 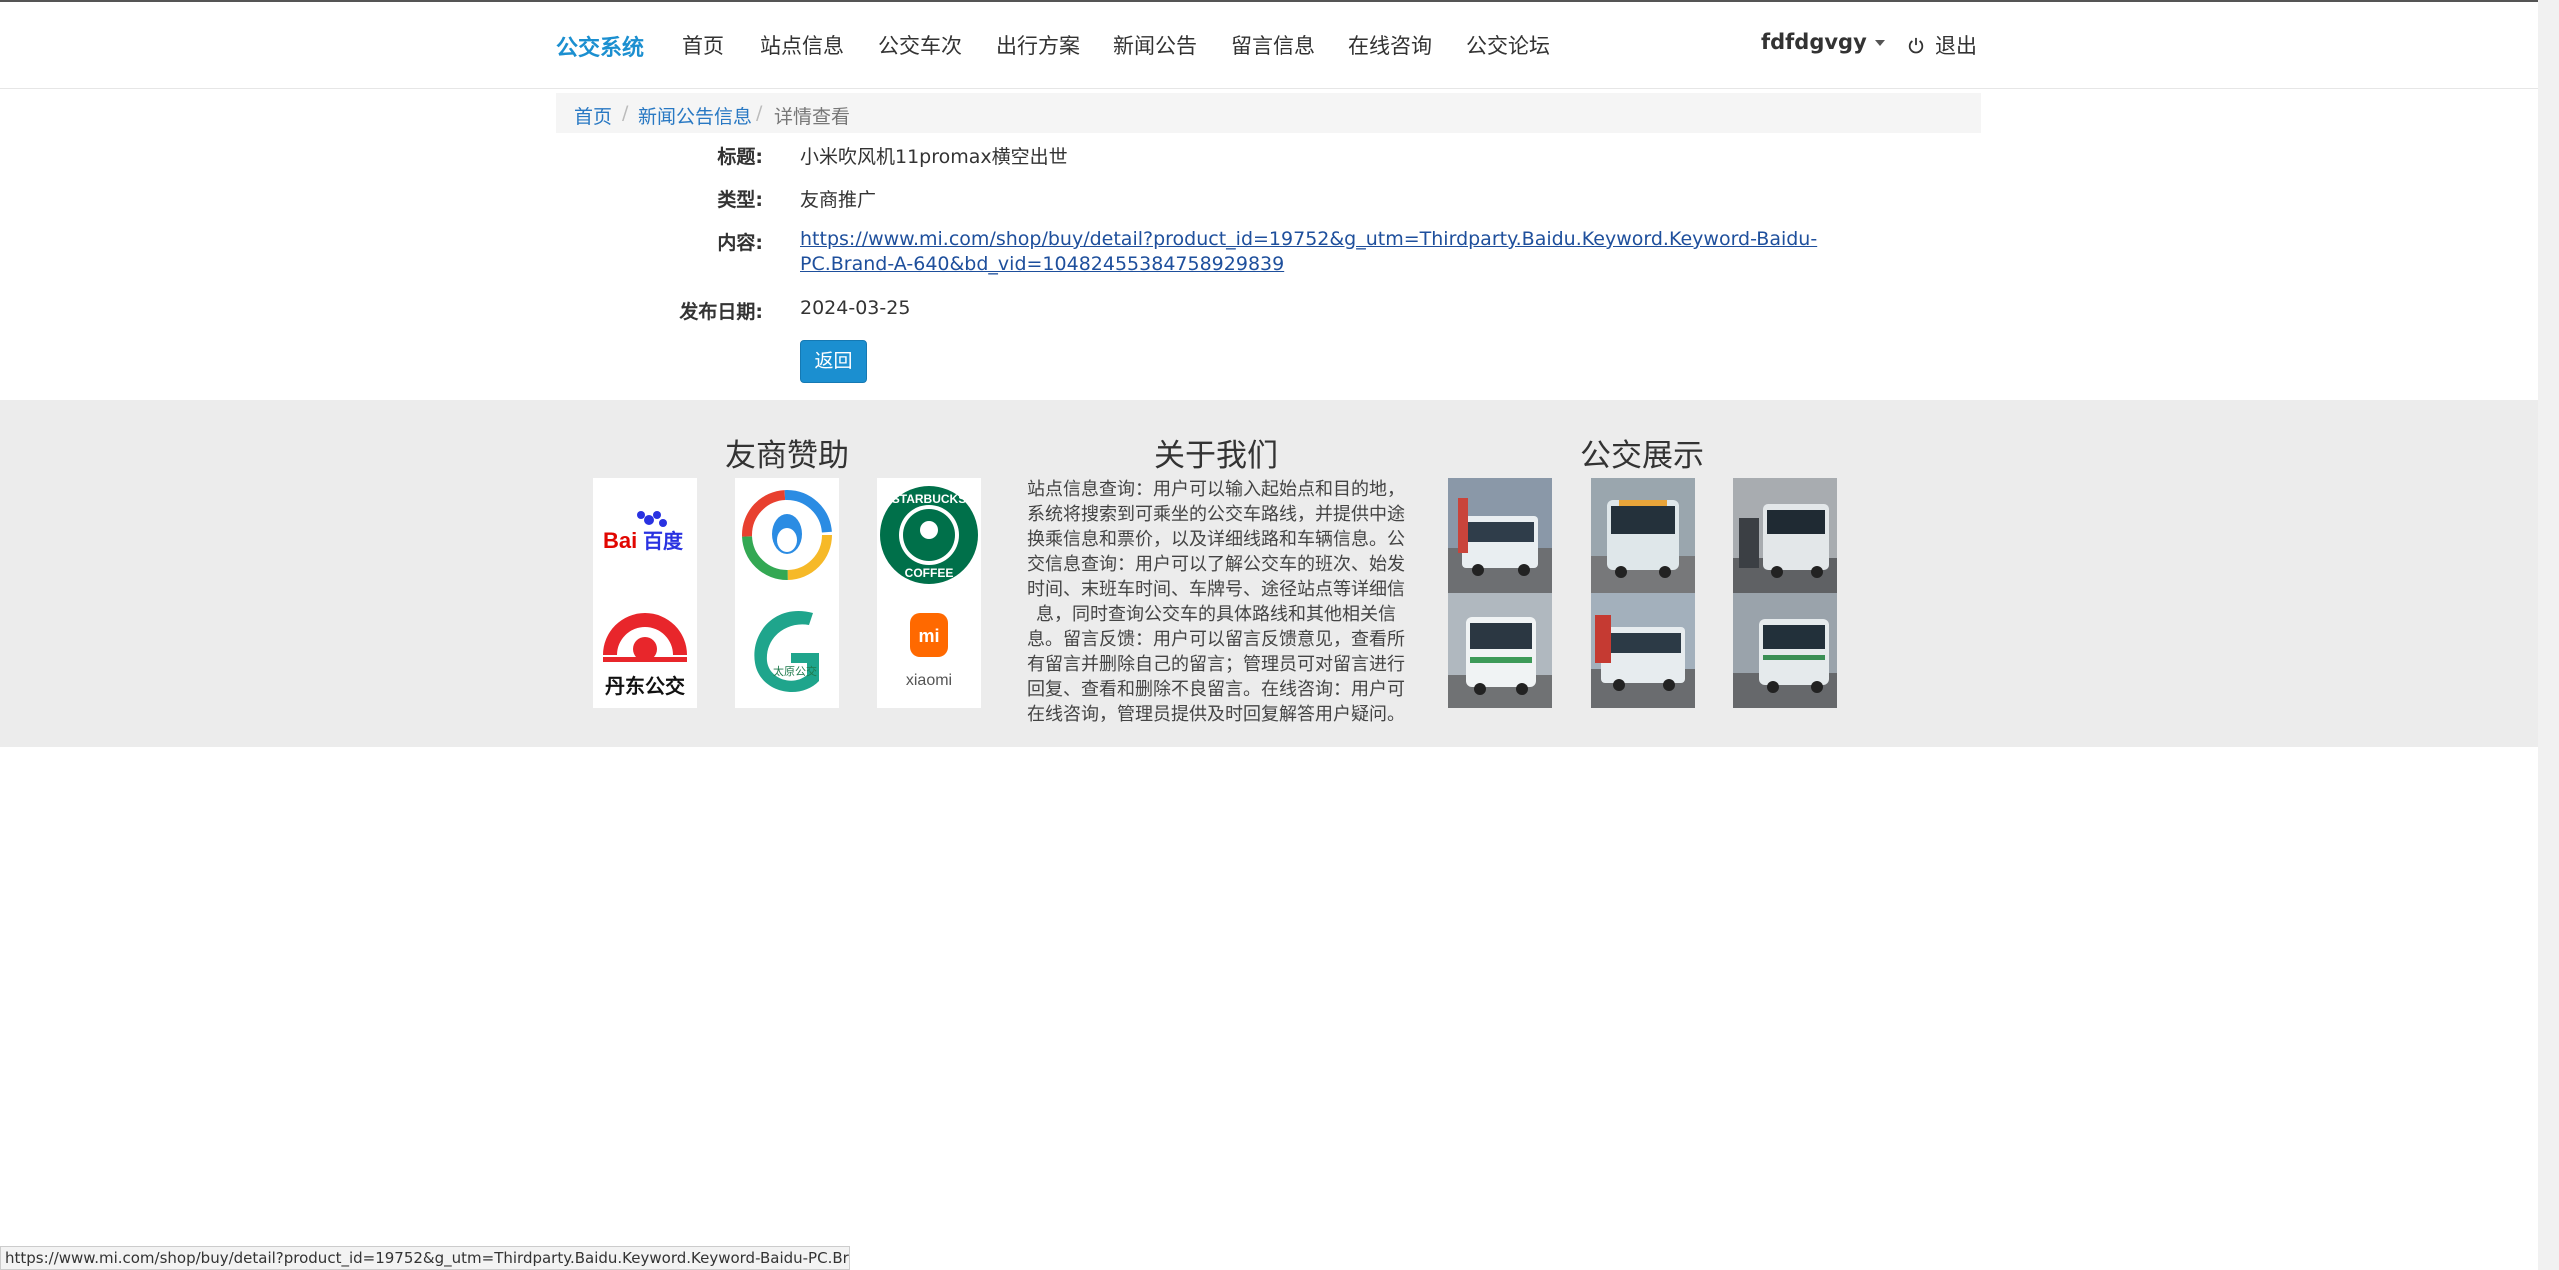 What do you see at coordinates (645, 686) in the screenshot?
I see `svg-text: 丹东公交` at bounding box center [645, 686].